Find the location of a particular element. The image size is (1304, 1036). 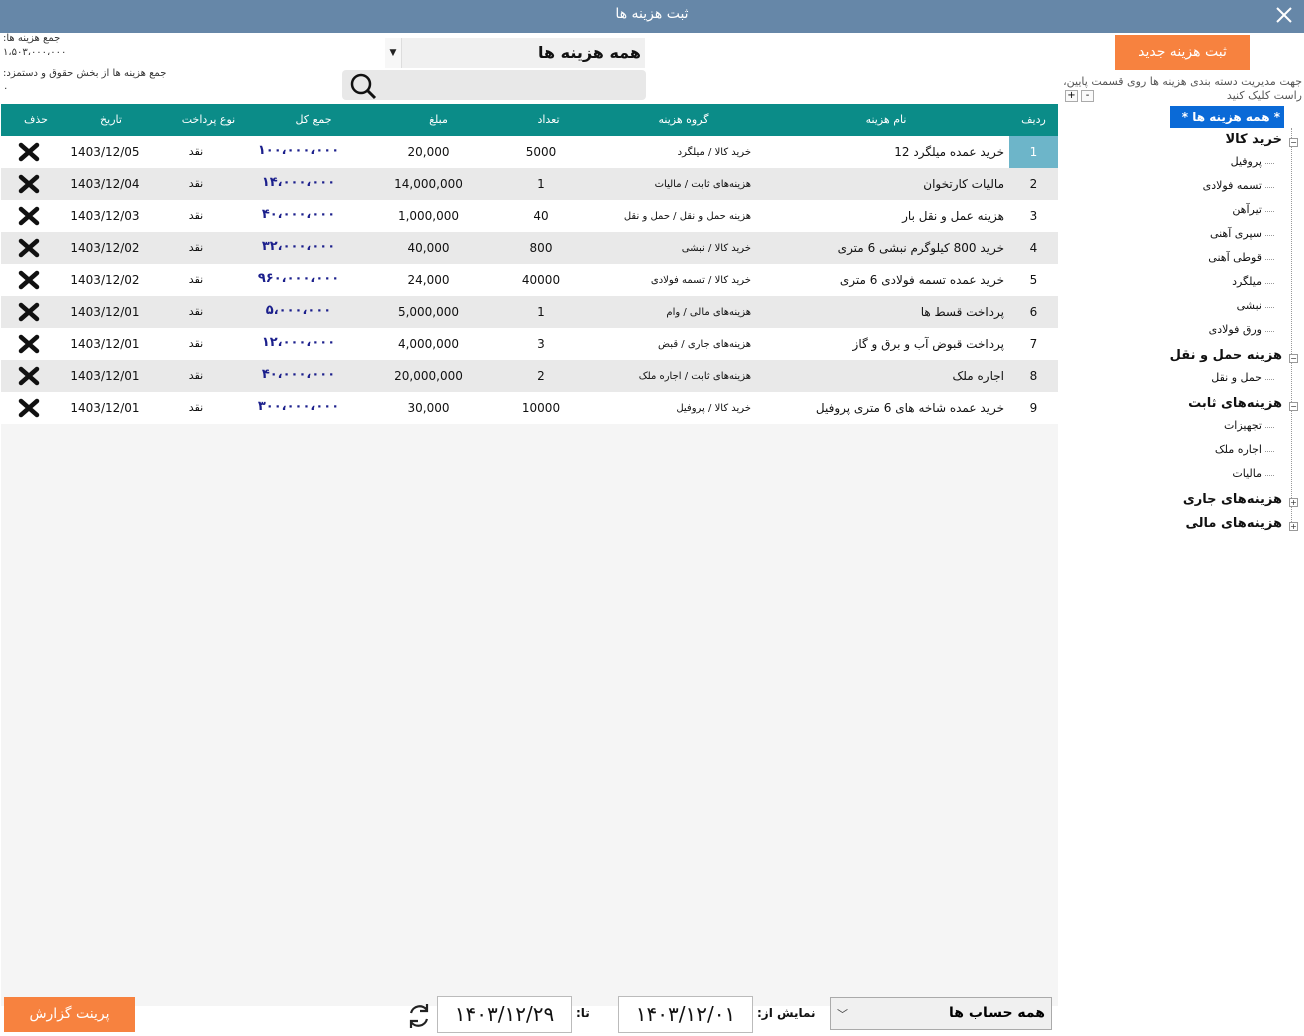

tree-leaf: سپری آهنی is located at coordinates (1242, 233).